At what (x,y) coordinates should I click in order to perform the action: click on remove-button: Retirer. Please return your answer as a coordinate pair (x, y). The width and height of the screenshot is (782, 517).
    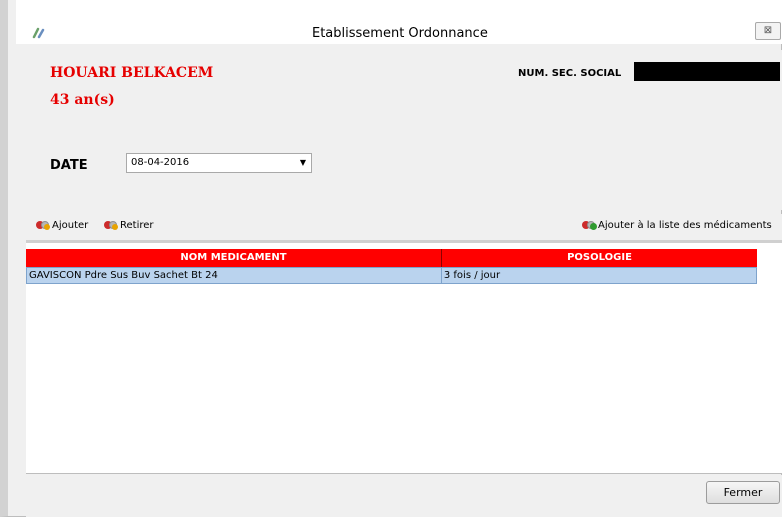
    Looking at the image, I should click on (129, 225).